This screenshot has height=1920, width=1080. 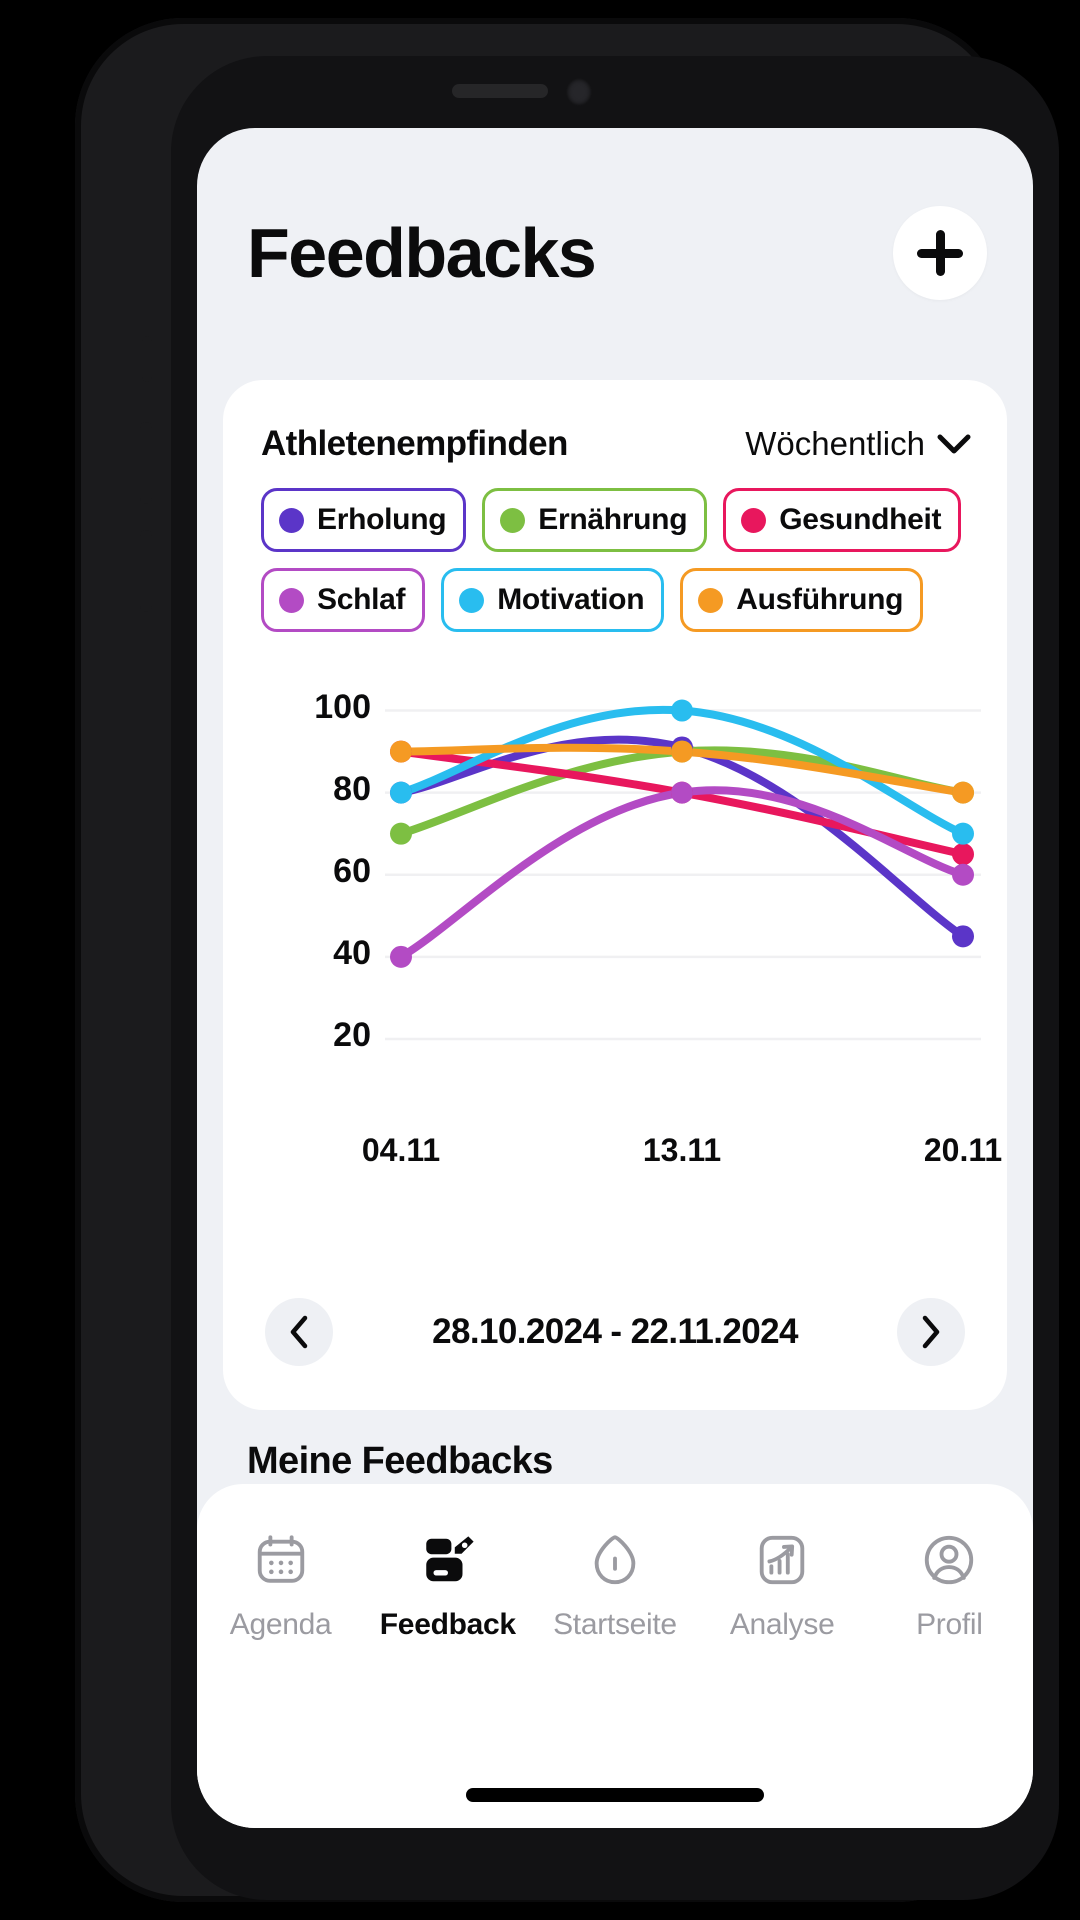 I want to click on chevron-right-icon, so click(x=931, y=1332).